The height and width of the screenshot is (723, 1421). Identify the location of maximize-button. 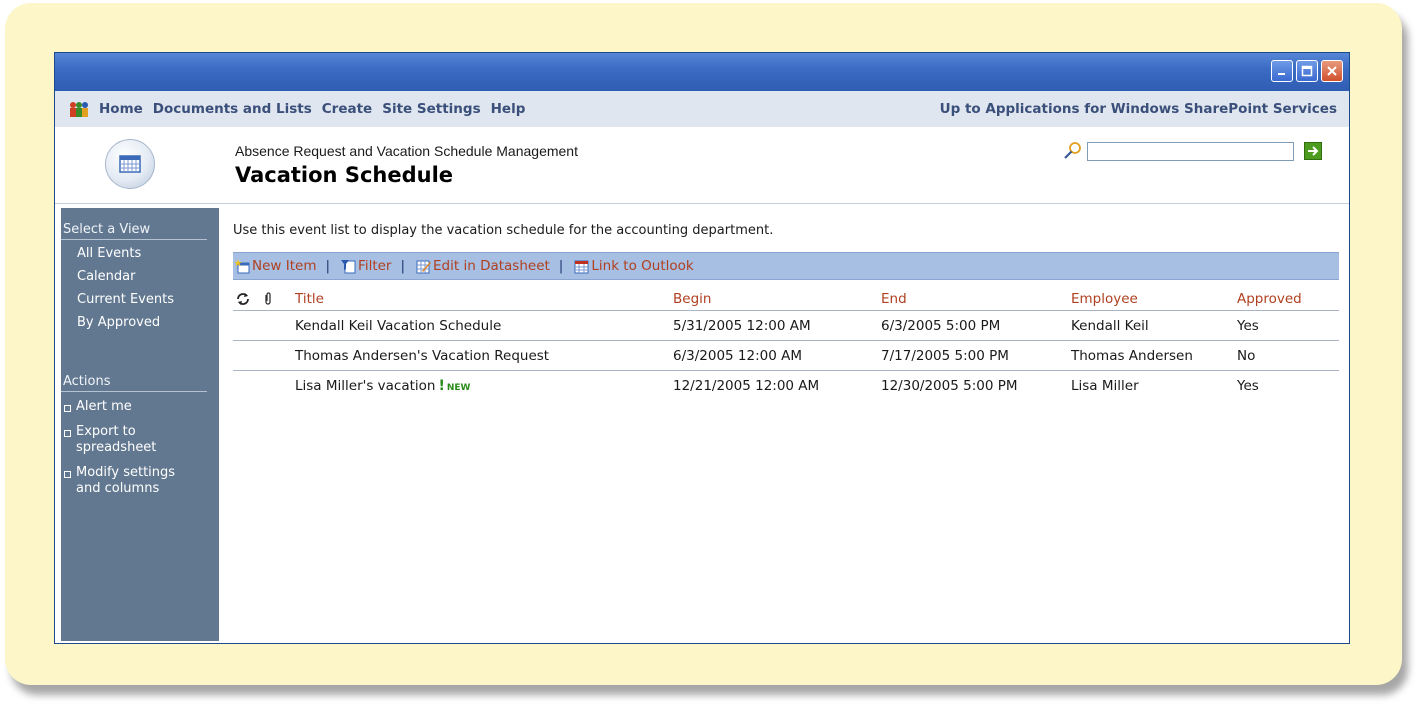
(1307, 71).